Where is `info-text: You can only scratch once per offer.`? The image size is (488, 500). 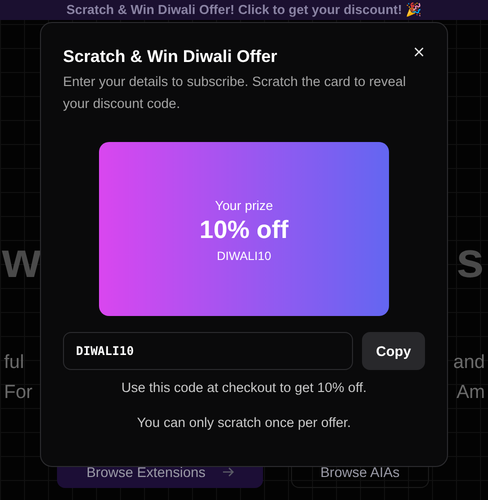 info-text: You can only scratch once per offer. is located at coordinates (244, 423).